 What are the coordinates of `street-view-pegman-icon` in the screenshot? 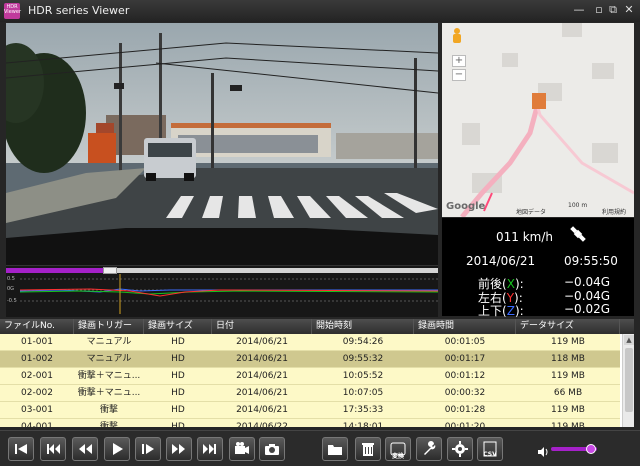 It's located at (457, 36).